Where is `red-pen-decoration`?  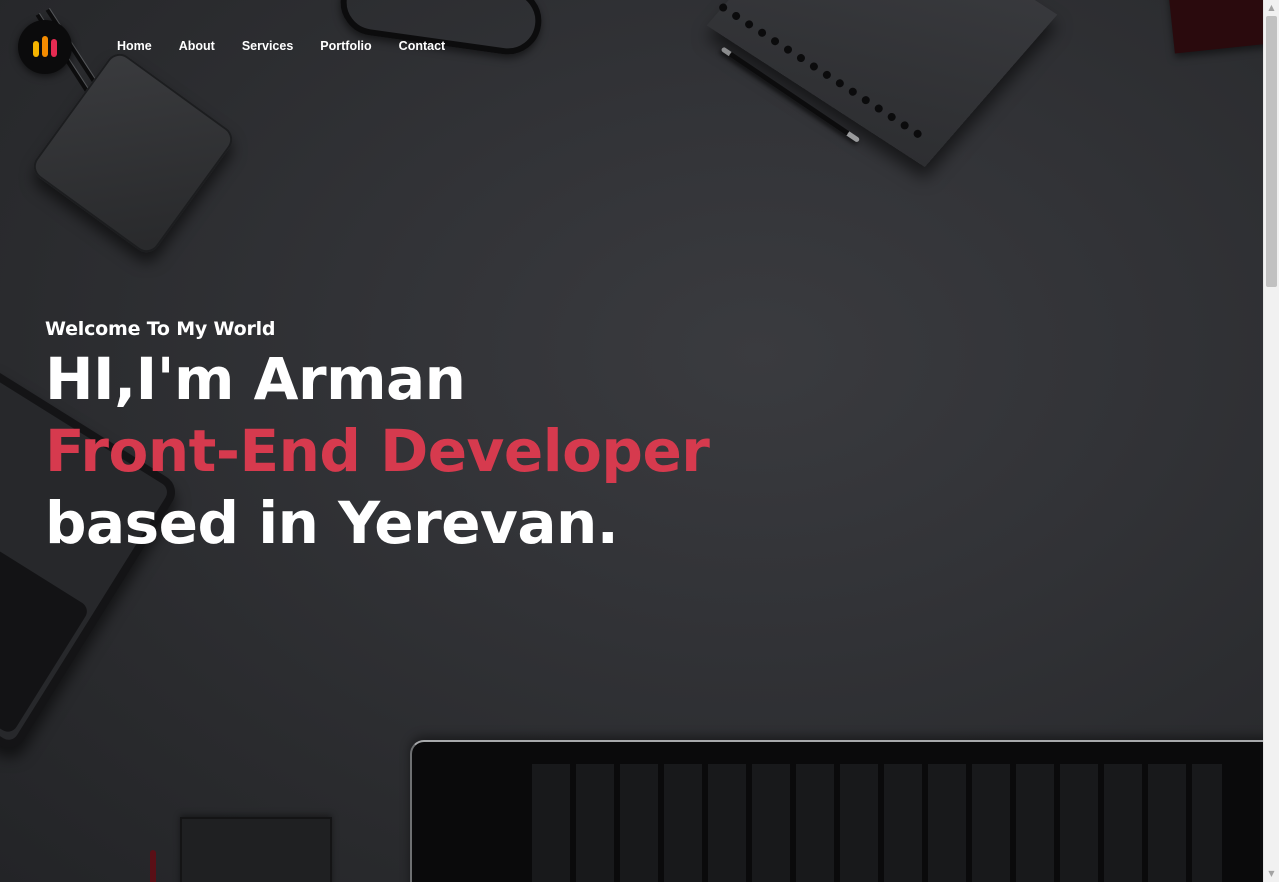 red-pen-decoration is located at coordinates (153, 866).